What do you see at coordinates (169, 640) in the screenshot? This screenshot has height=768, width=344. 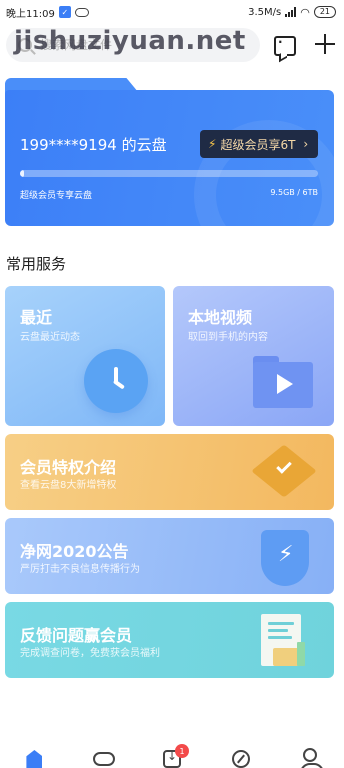 I see `tile-feedback: 反馈问题赢会员 完成调查问卷，免费获会员福利` at bounding box center [169, 640].